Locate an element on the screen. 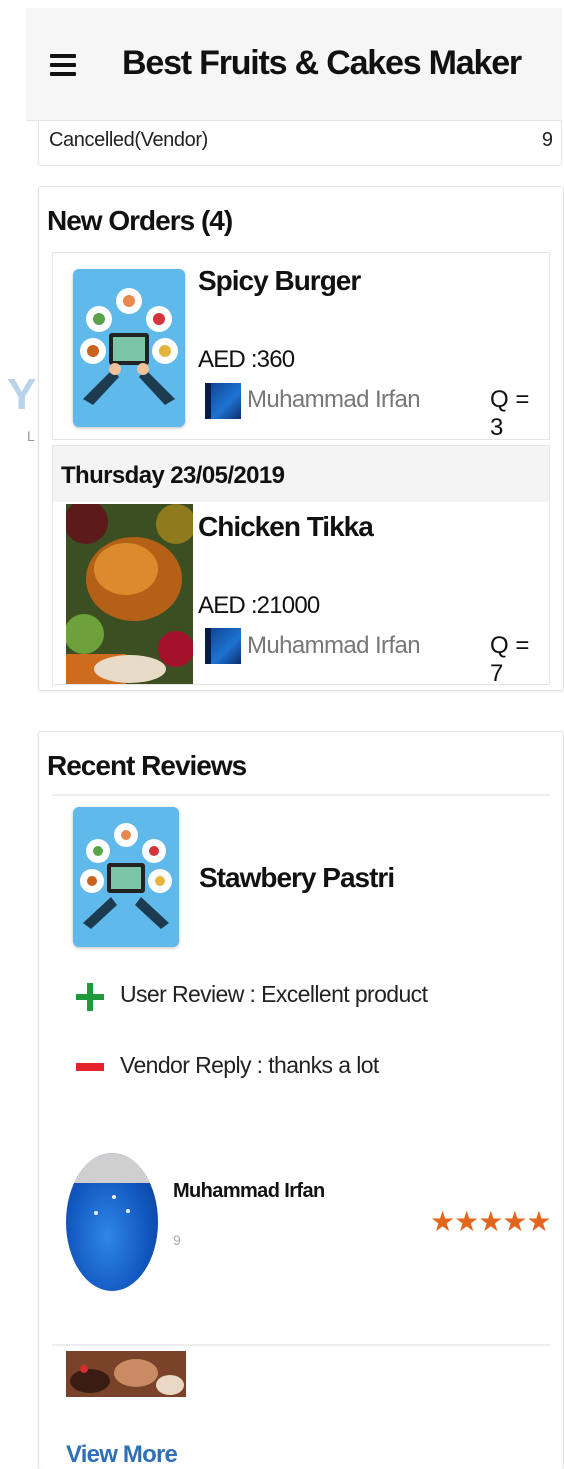 This screenshot has width=564, height=1469. view-more-link: View More is located at coordinates (122, 1455).